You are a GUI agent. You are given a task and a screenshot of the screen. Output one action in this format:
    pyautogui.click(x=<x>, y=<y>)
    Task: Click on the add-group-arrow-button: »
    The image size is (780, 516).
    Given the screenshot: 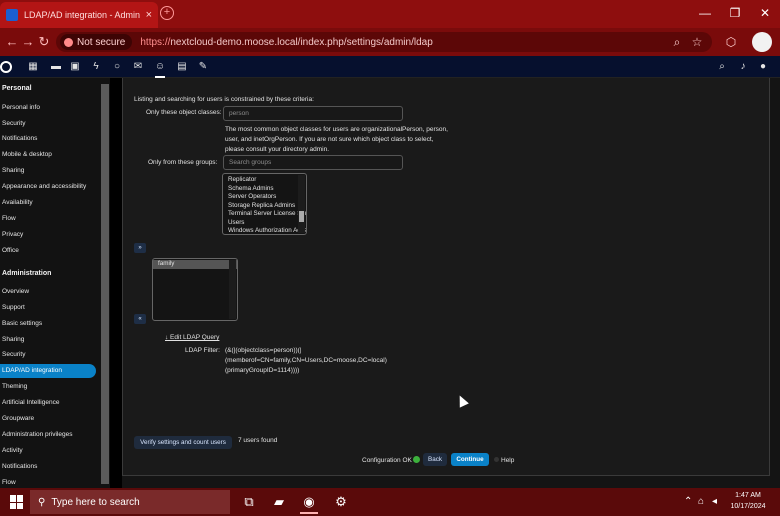 What is the action you would take?
    pyautogui.click(x=140, y=248)
    